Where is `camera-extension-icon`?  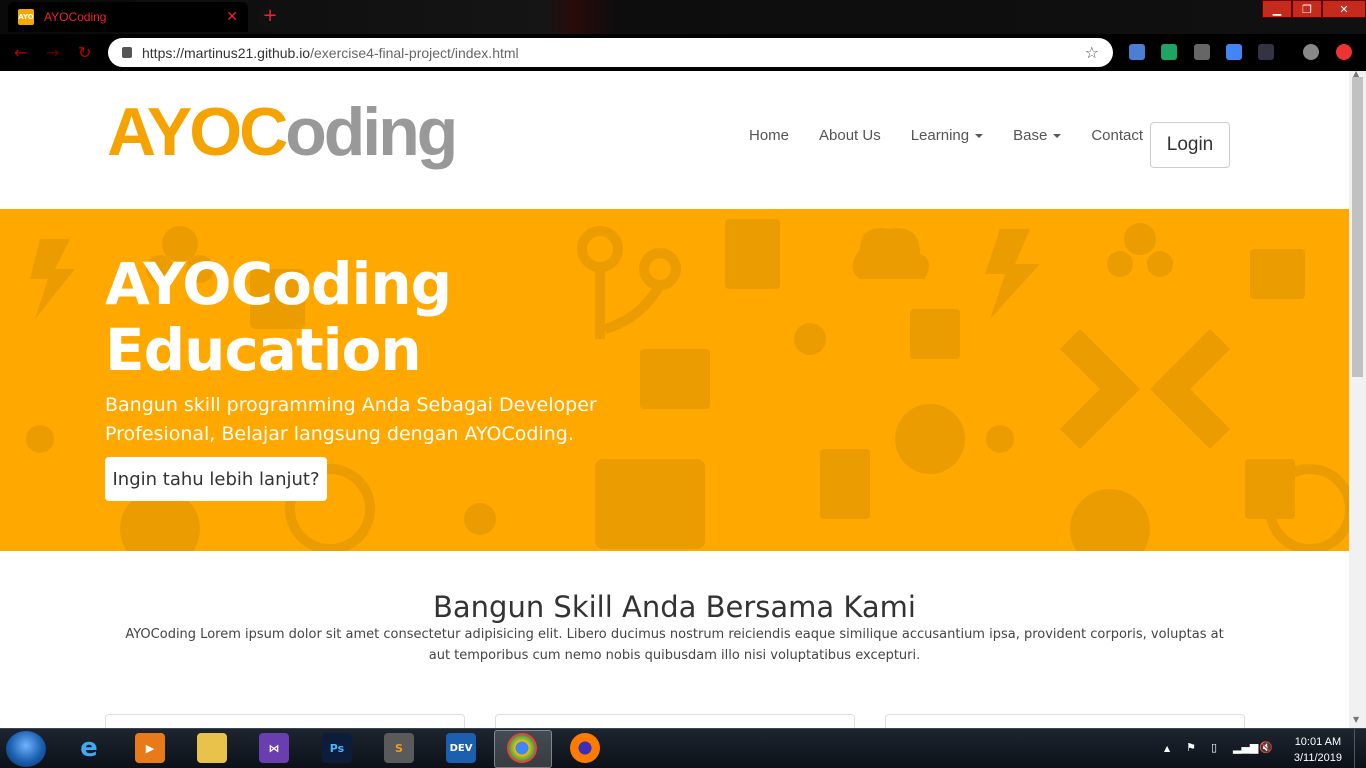 camera-extension-icon is located at coordinates (1266, 52).